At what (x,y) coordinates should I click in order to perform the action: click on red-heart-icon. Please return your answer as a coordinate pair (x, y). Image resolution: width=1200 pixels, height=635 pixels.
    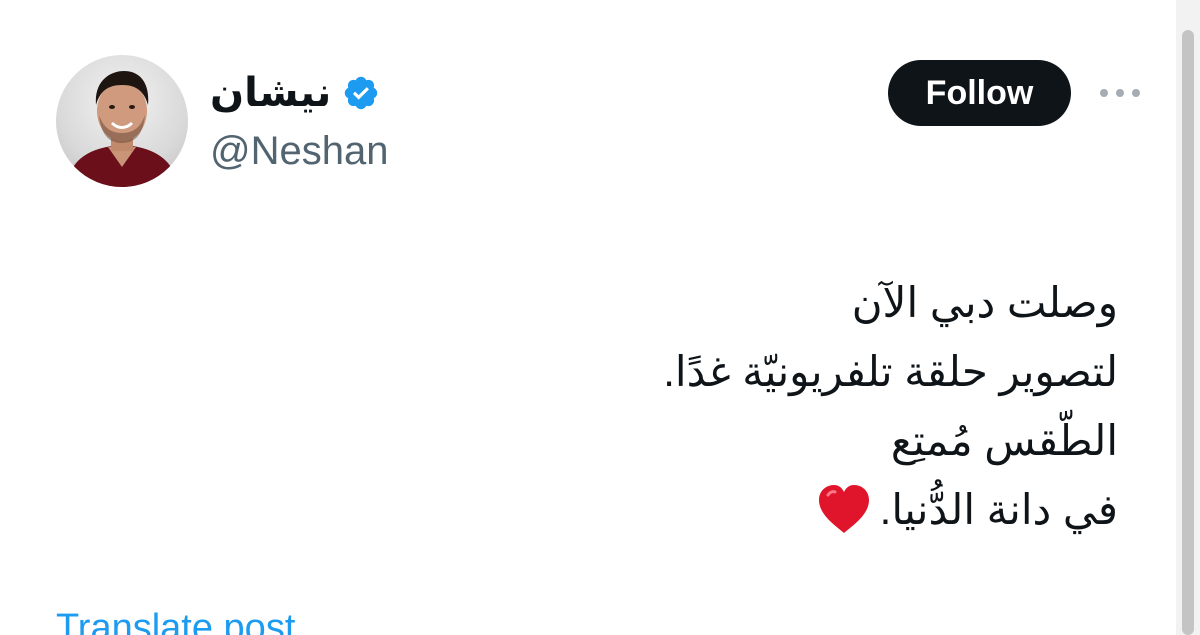
    Looking at the image, I should click on (844, 509).